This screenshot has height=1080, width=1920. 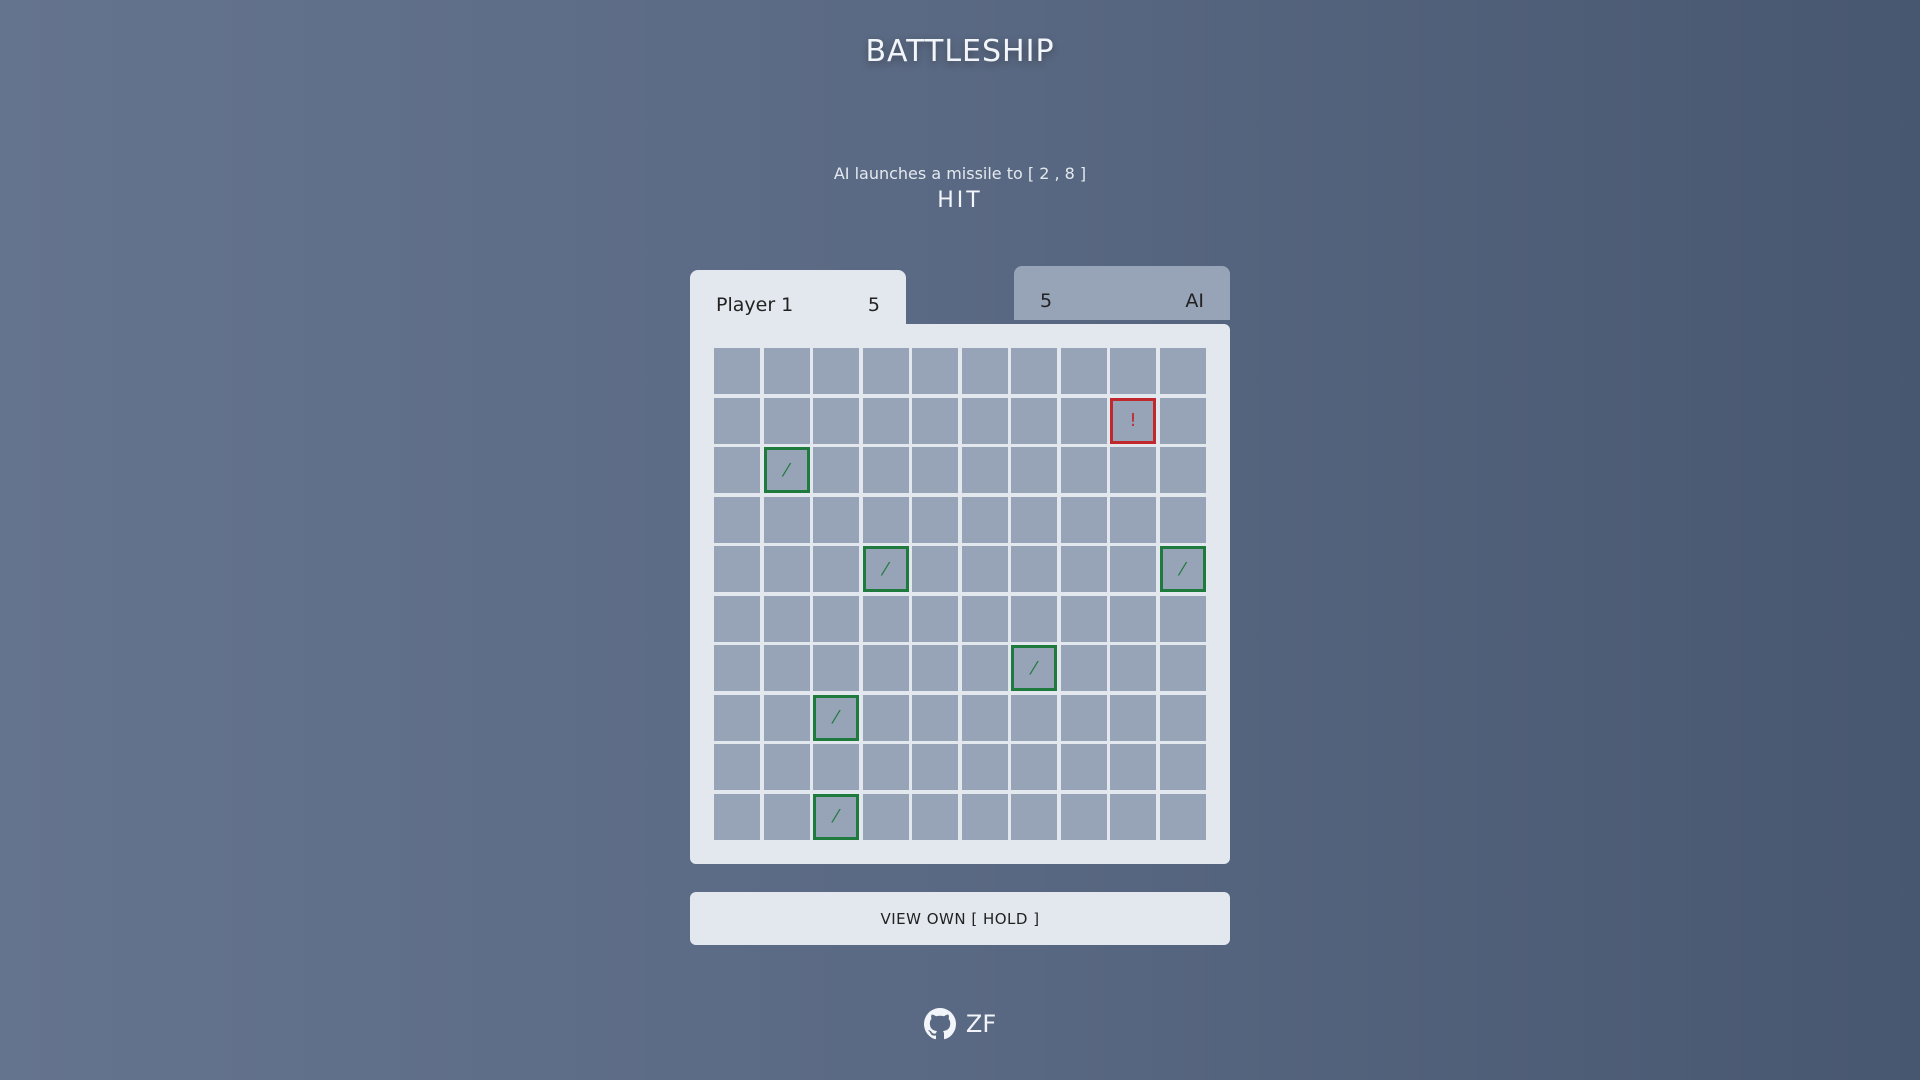 What do you see at coordinates (1122, 293) in the screenshot?
I see `tab-ai: 5 AI` at bounding box center [1122, 293].